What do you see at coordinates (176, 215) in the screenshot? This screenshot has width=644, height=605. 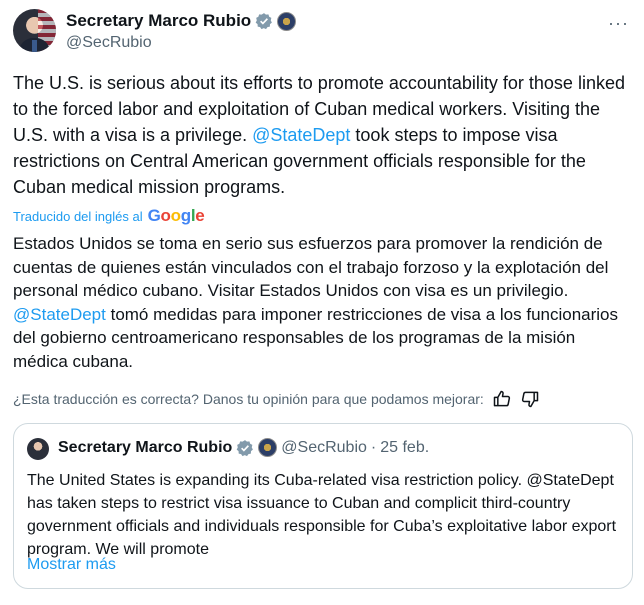 I see `google-logo: Google` at bounding box center [176, 215].